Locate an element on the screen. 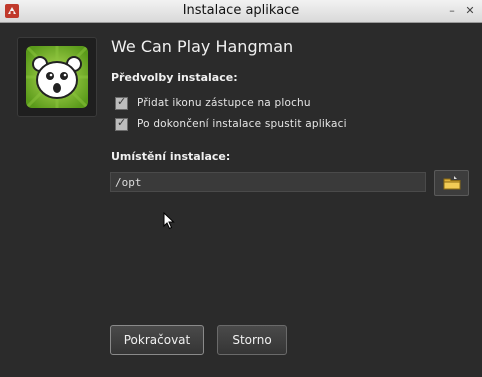 This screenshot has width=482, height=377. install-location-input: /opt is located at coordinates (268, 182).